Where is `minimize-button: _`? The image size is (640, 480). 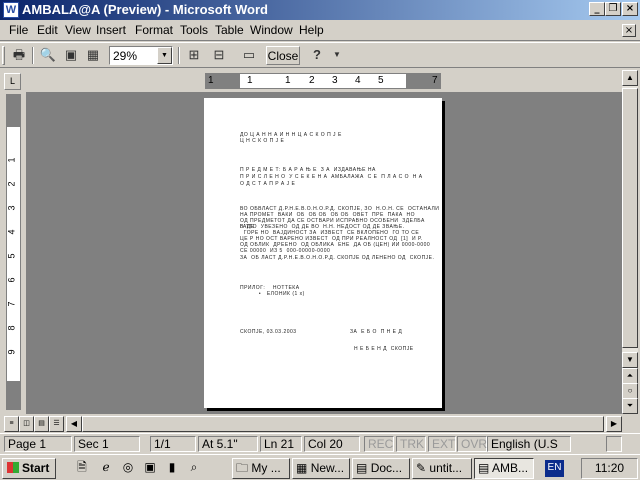 minimize-button: _ is located at coordinates (597, 9).